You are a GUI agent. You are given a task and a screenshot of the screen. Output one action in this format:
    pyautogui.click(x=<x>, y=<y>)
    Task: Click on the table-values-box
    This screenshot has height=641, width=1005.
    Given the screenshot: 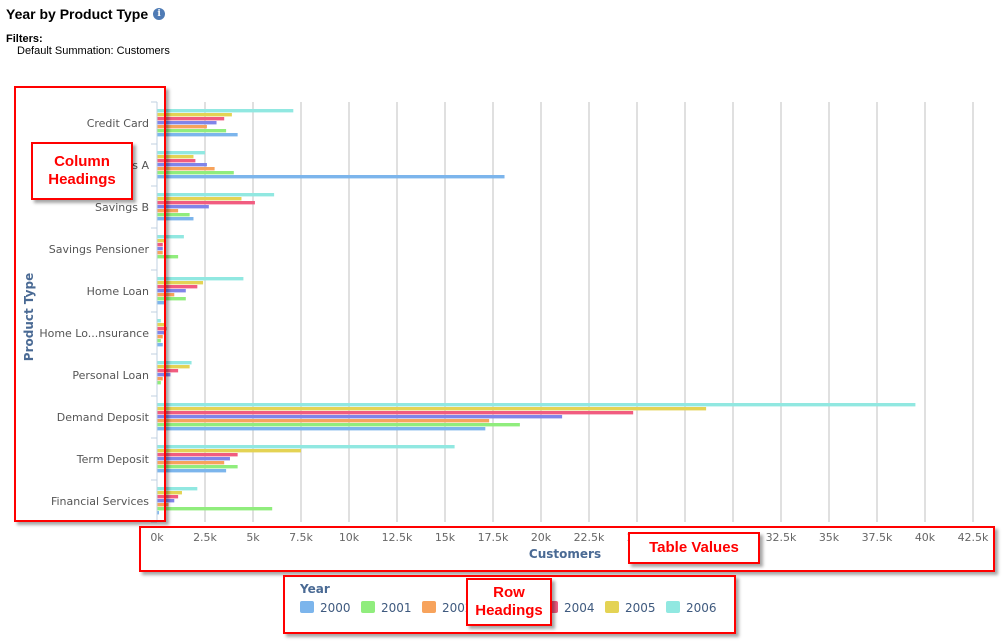 What is the action you would take?
    pyautogui.click(x=567, y=549)
    